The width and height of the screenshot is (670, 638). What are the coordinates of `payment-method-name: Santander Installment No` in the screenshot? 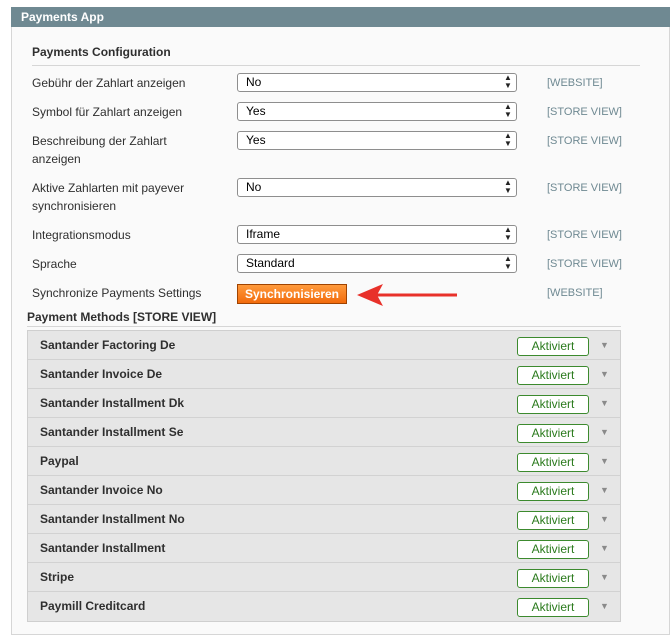 It's located at (112, 519).